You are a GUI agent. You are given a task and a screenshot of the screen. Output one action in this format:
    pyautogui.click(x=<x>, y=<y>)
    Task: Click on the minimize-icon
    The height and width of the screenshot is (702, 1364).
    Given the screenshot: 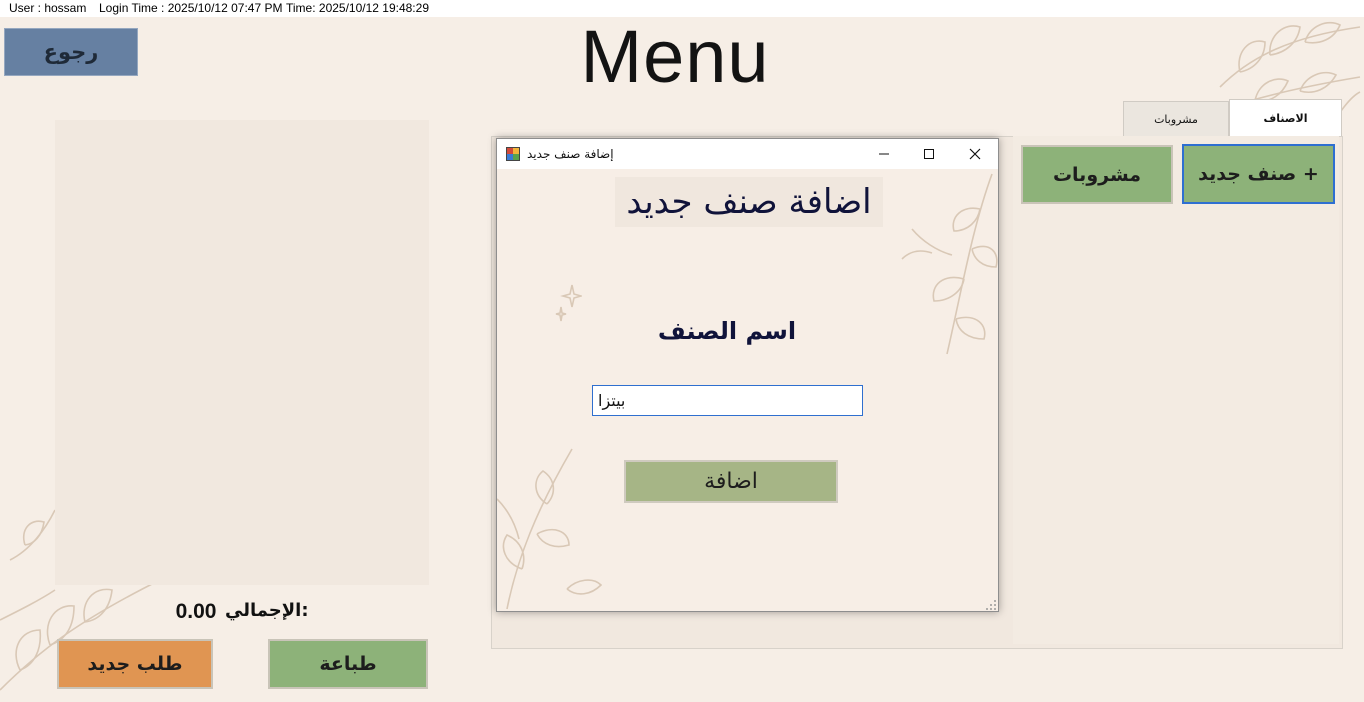 What is the action you would take?
    pyautogui.click(x=883, y=154)
    